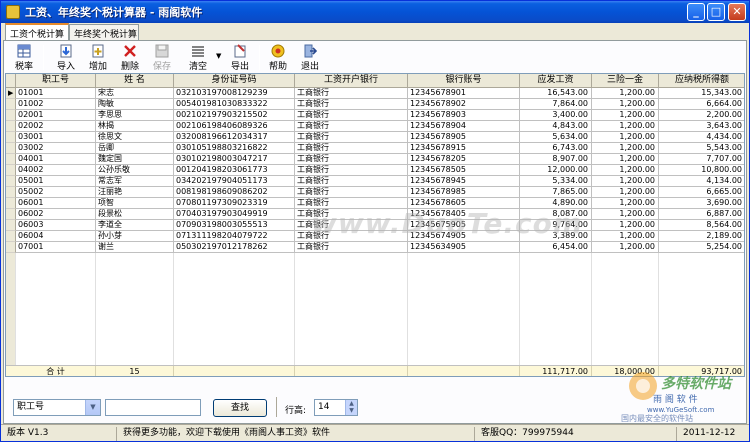 Image resolution: width=750 pixels, height=442 pixels. What do you see at coordinates (56, 104) in the screenshot?
I see `cell-employee-id: 01002` at bounding box center [56, 104].